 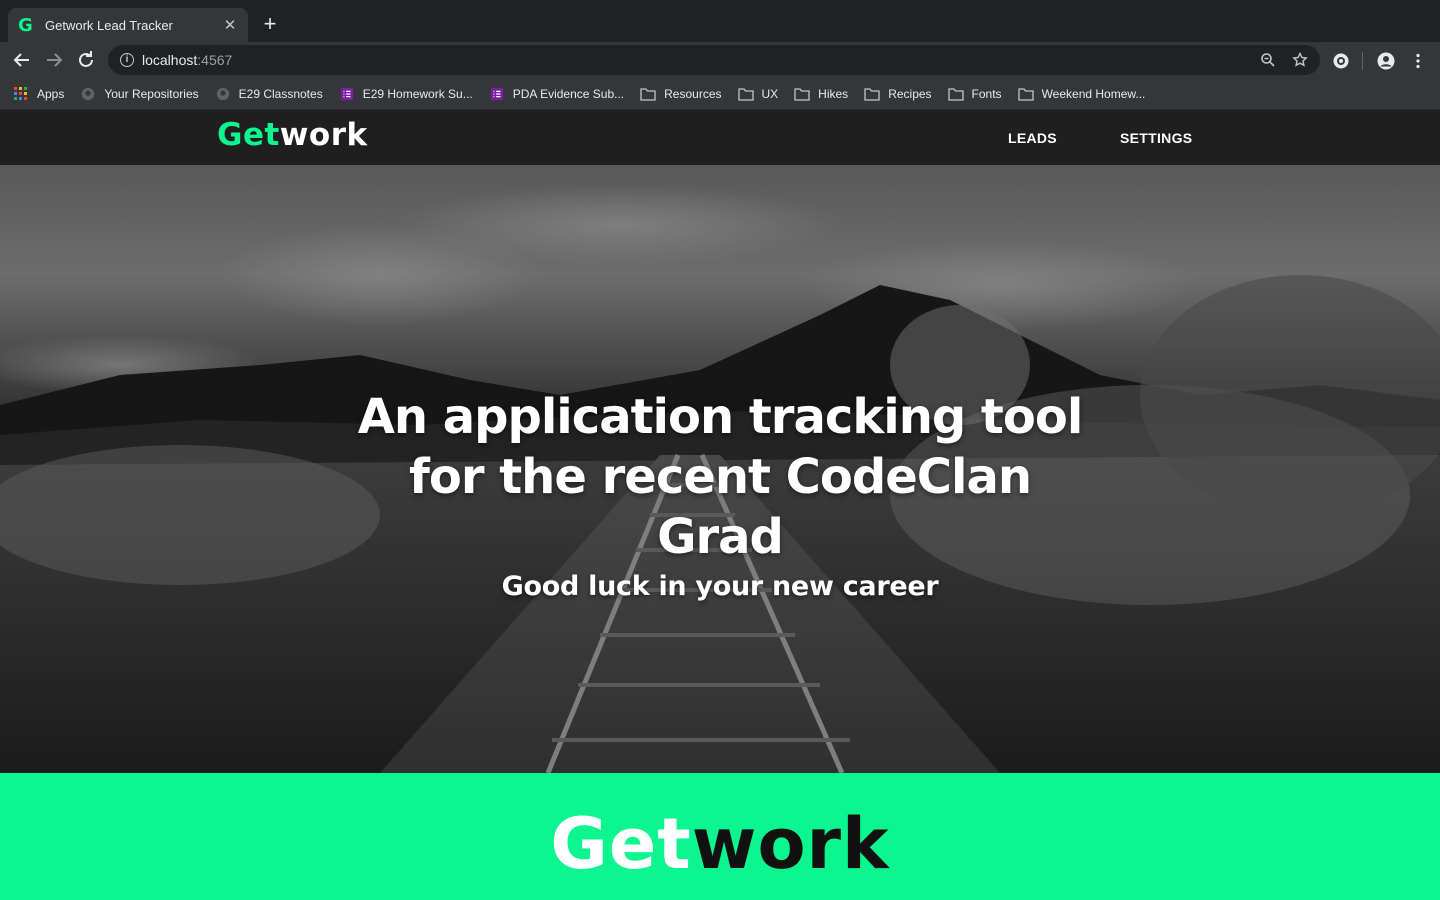 I want to click on nav-settings-link: SETTINGS, so click(x=1156, y=138).